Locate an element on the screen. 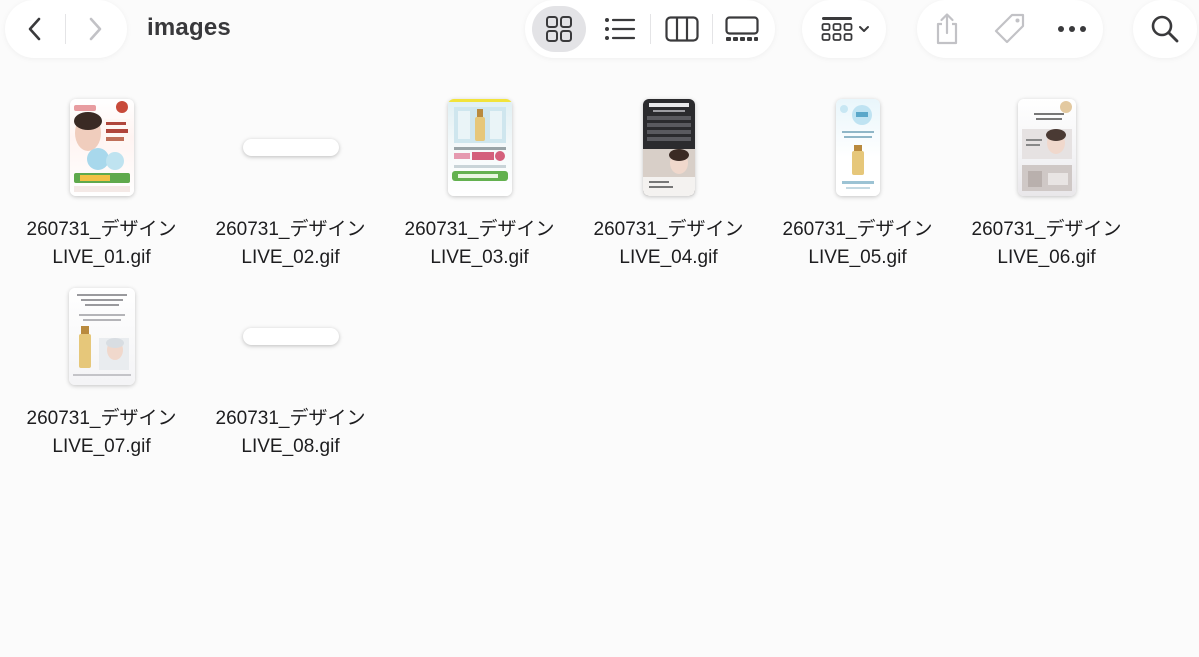 The height and width of the screenshot is (657, 1199). navigation-group is located at coordinates (66, 29).